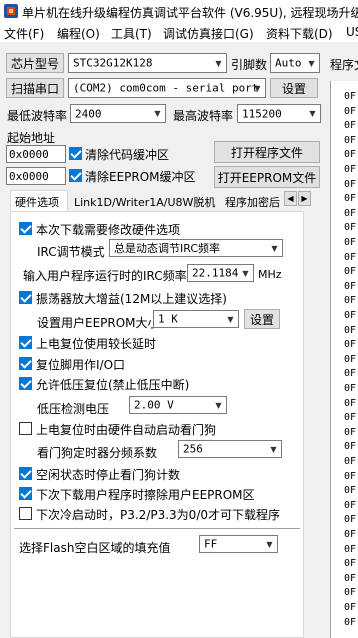 The image size is (358, 638). What do you see at coordinates (37, 116) in the screenshot?
I see `min-baud-label: 最低波特率` at bounding box center [37, 116].